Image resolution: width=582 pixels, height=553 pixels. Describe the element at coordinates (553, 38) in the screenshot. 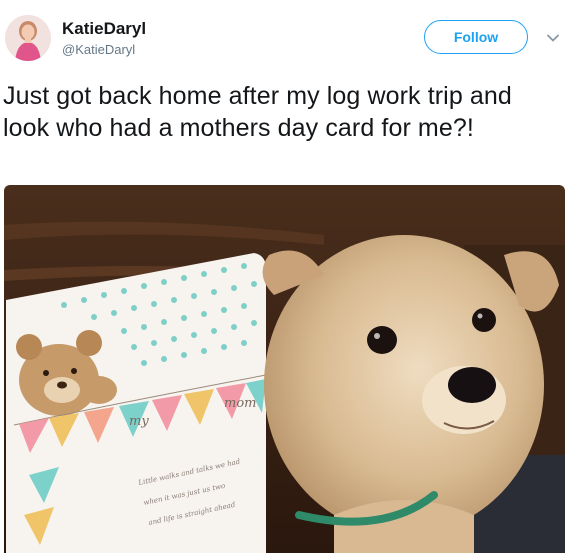

I see `chevron-down-icon` at that location.